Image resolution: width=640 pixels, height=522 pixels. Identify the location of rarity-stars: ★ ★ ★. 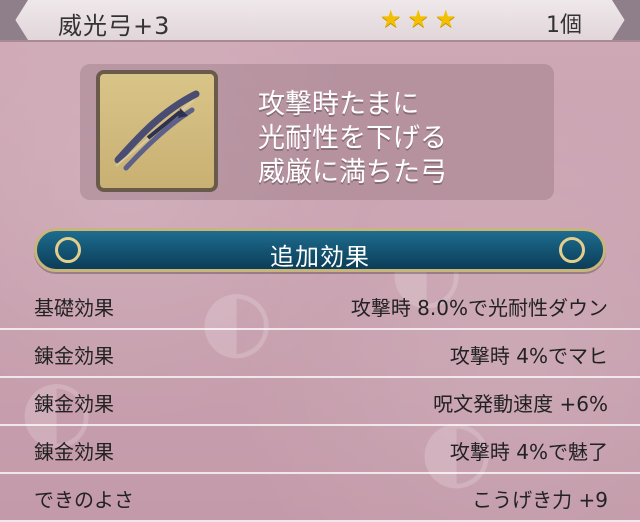
(418, 19).